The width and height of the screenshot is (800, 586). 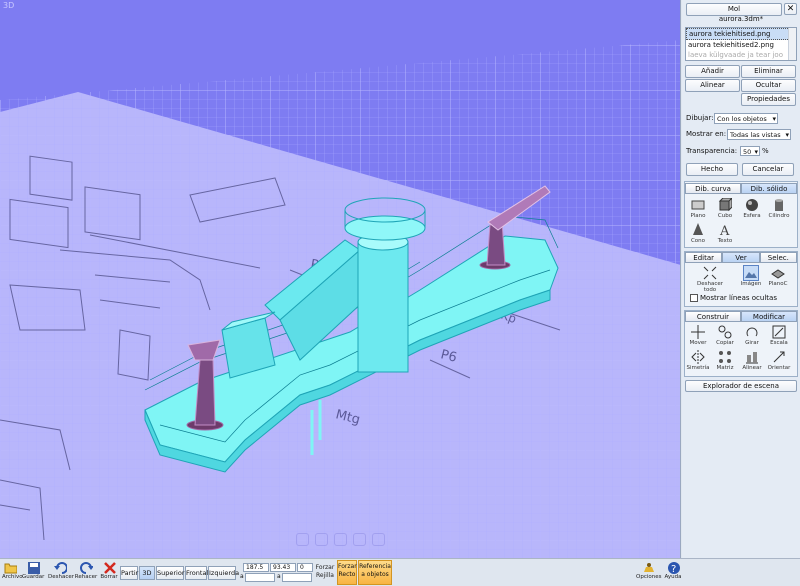 What do you see at coordinates (779, 332) in the screenshot?
I see `scale-icon` at bounding box center [779, 332].